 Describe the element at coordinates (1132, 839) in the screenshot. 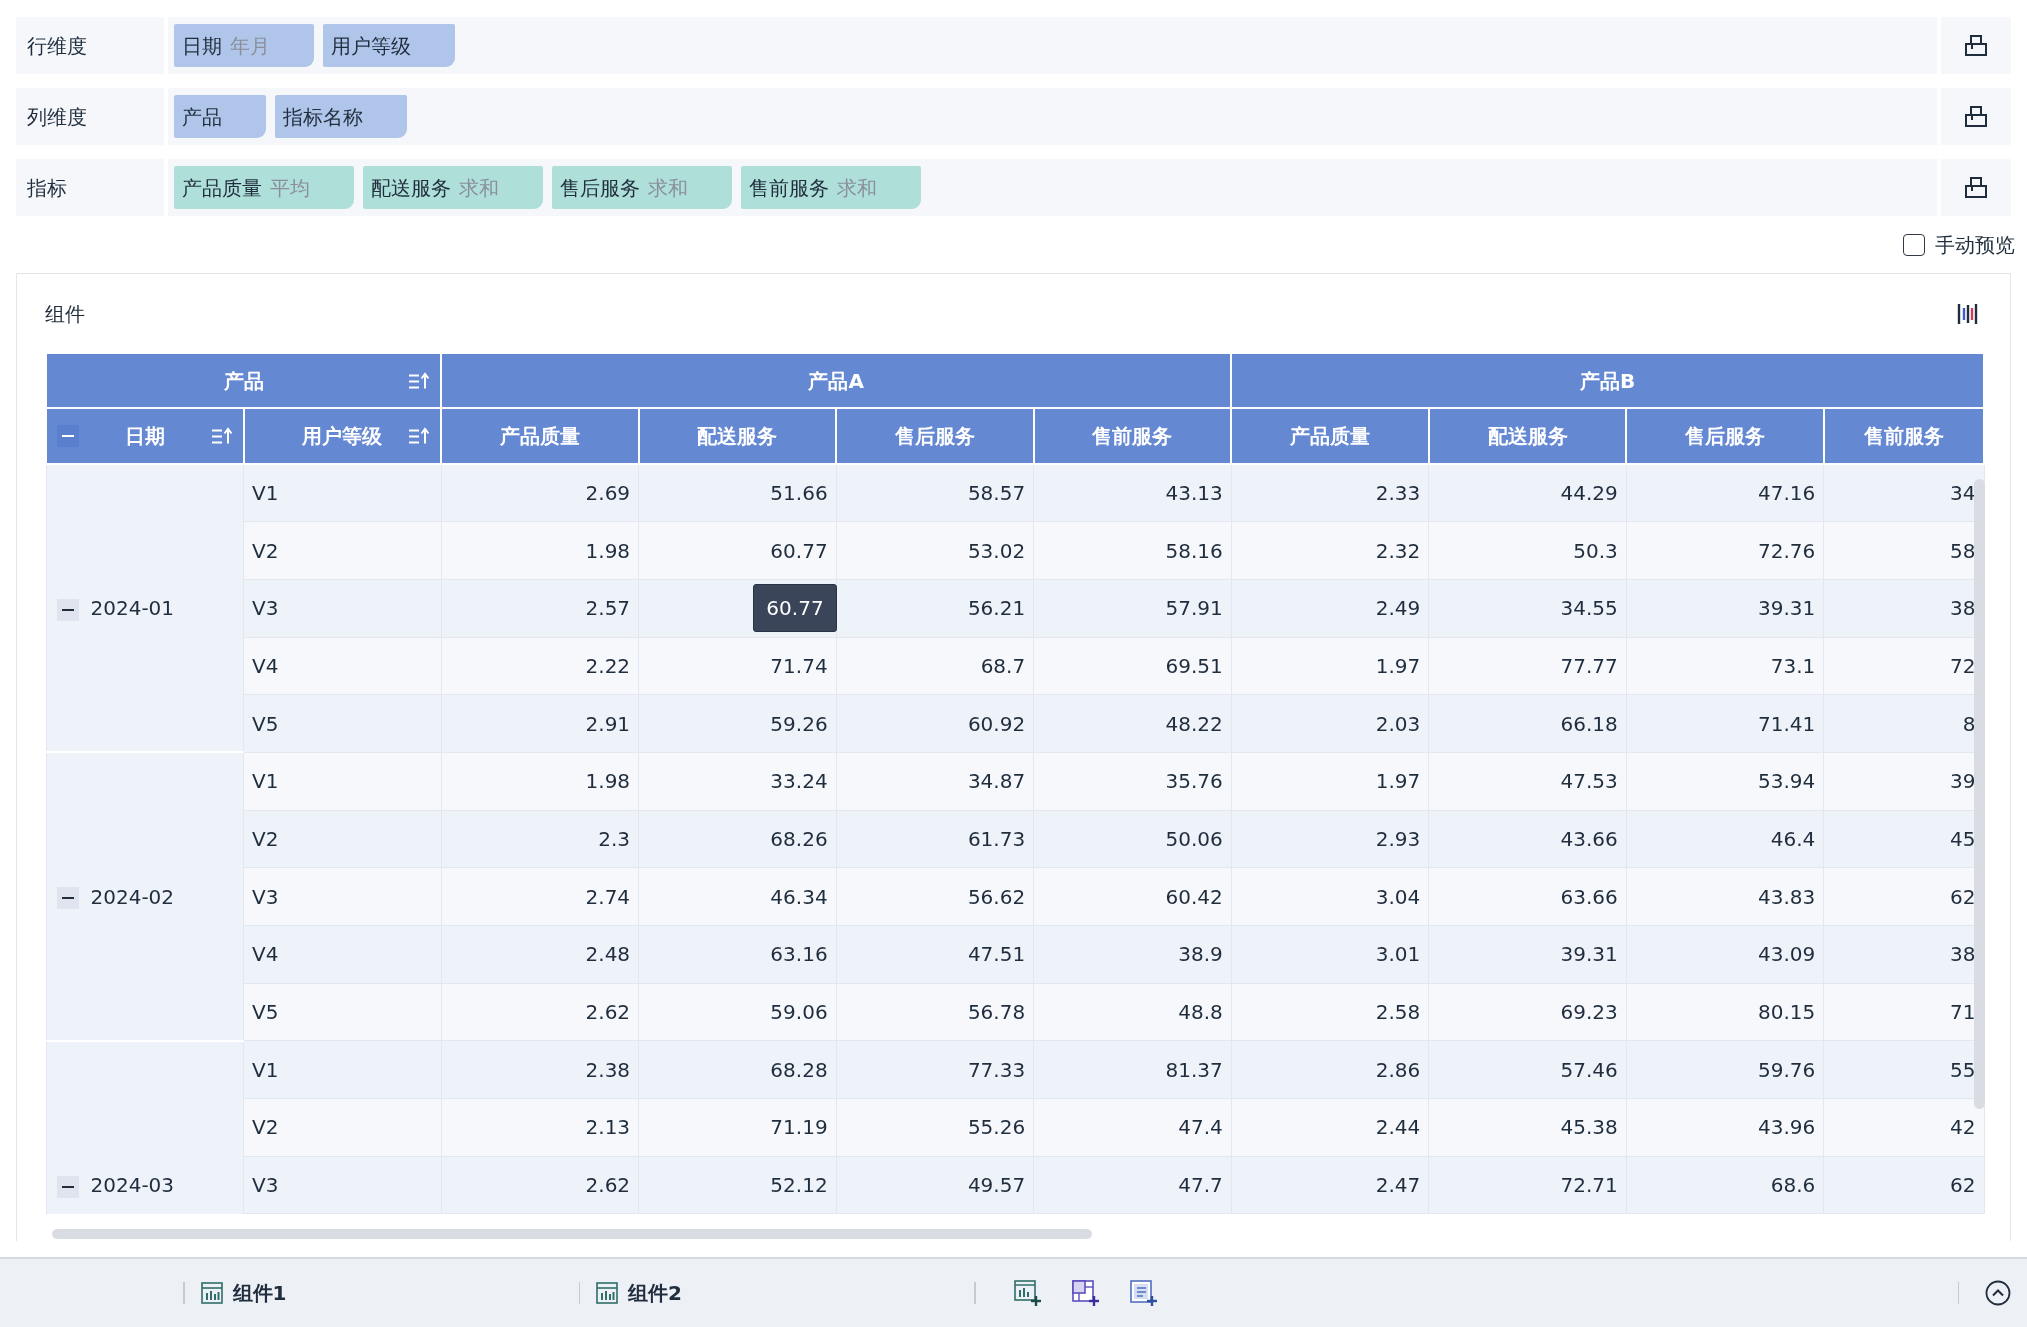

I see `table-cell: 50.06` at that location.